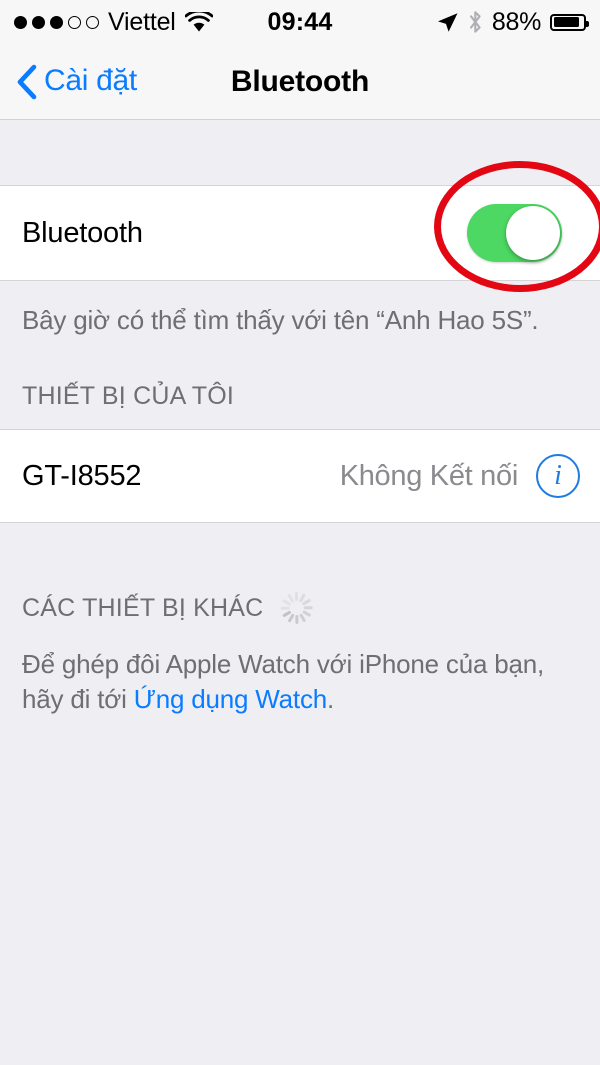 Image resolution: width=600 pixels, height=1065 pixels. I want to click on carrier-label: Viettel, so click(142, 21).